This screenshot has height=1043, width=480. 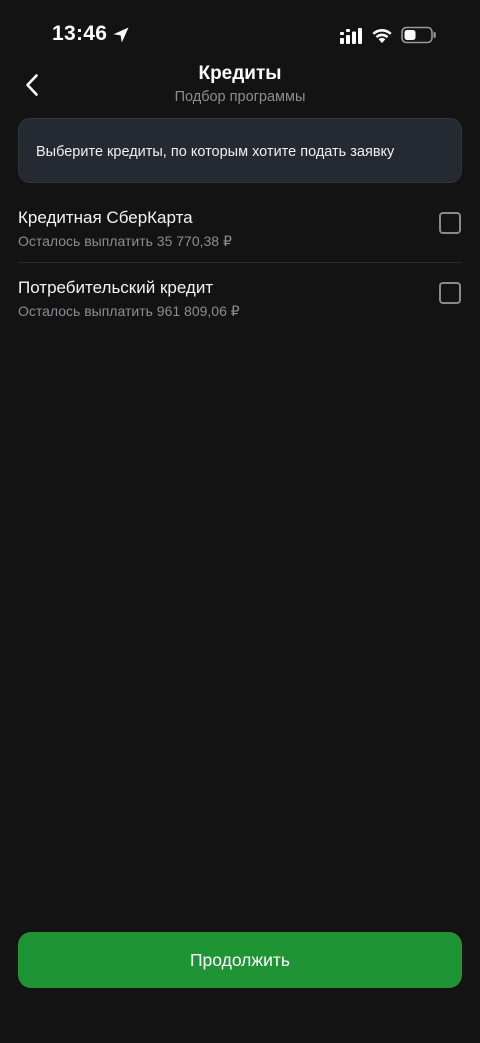 What do you see at coordinates (382, 36) in the screenshot?
I see `wifi-icon` at bounding box center [382, 36].